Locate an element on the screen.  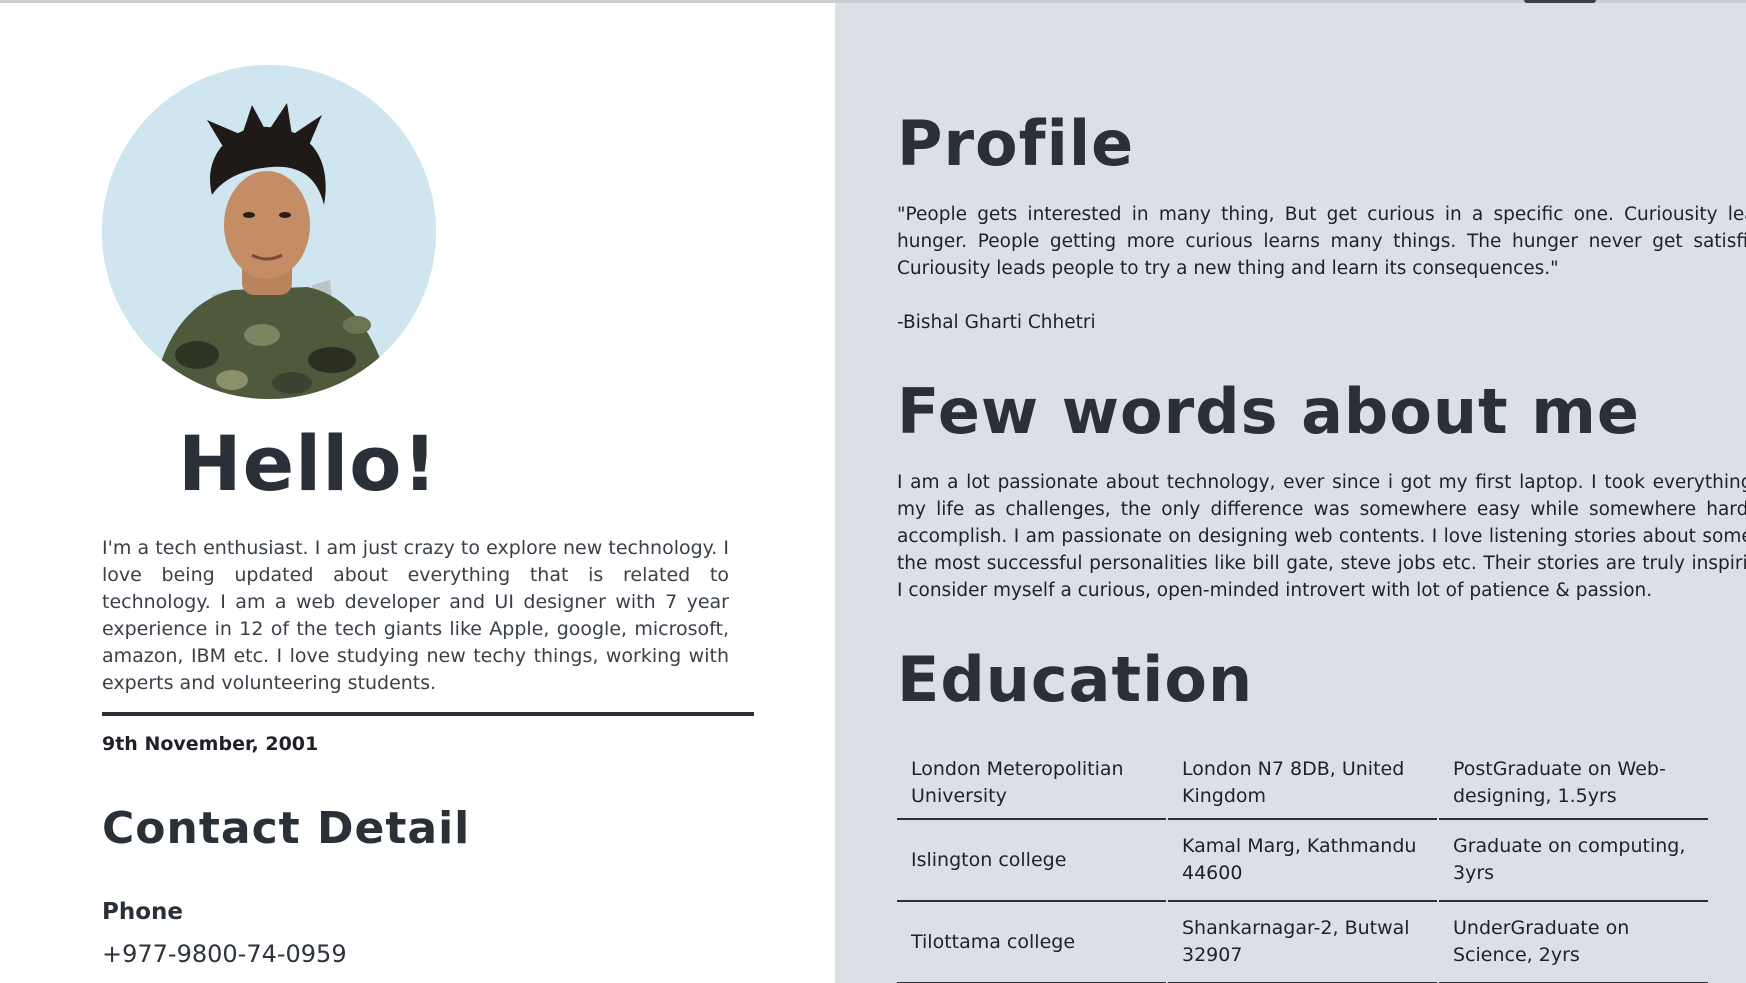
date-of-birth: 9th November, 2001 is located at coordinates (210, 744).